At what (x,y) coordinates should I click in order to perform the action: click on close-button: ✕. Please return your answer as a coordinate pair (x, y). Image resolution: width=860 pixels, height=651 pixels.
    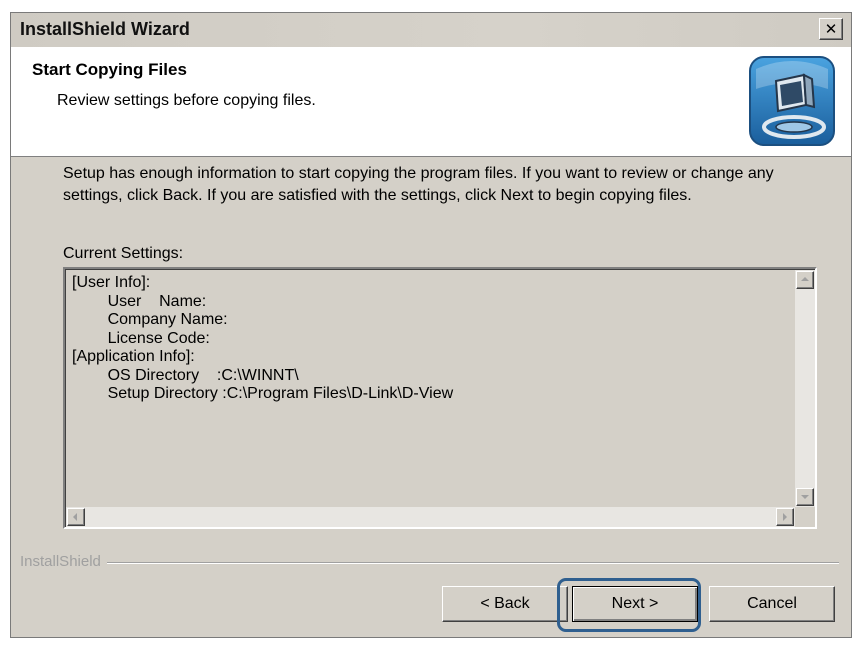
    Looking at the image, I should click on (831, 29).